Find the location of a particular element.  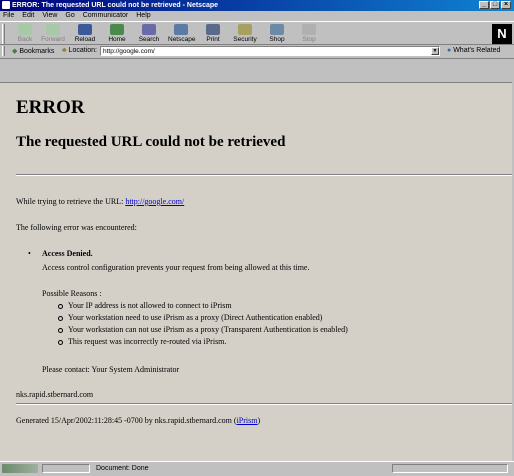

back-button: Back is located at coordinates (25, 33).